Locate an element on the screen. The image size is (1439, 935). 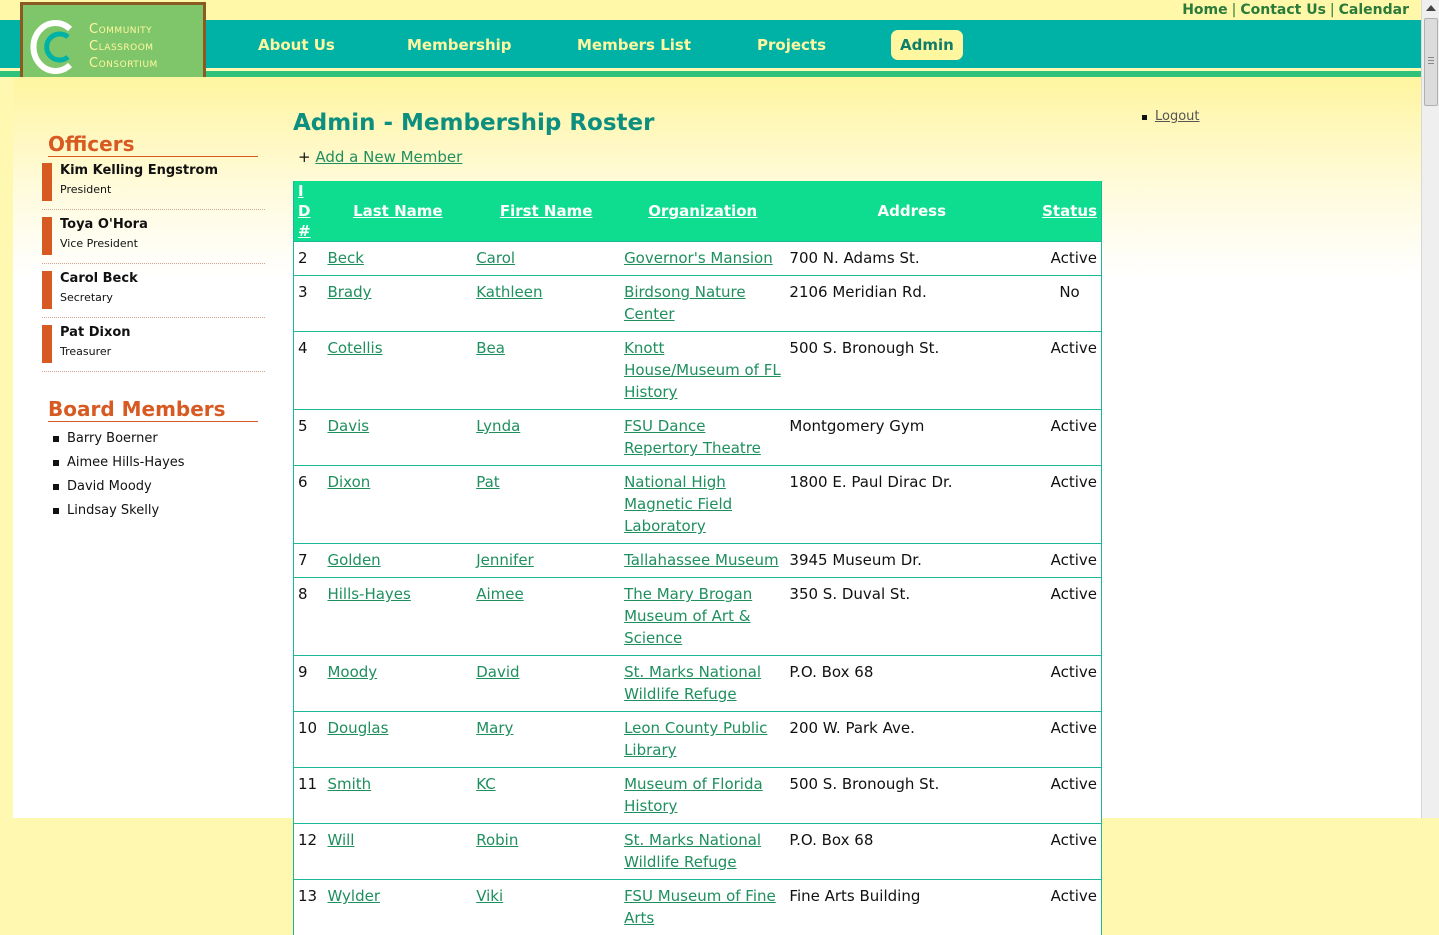
nav-membership: Membership is located at coordinates (459, 45).